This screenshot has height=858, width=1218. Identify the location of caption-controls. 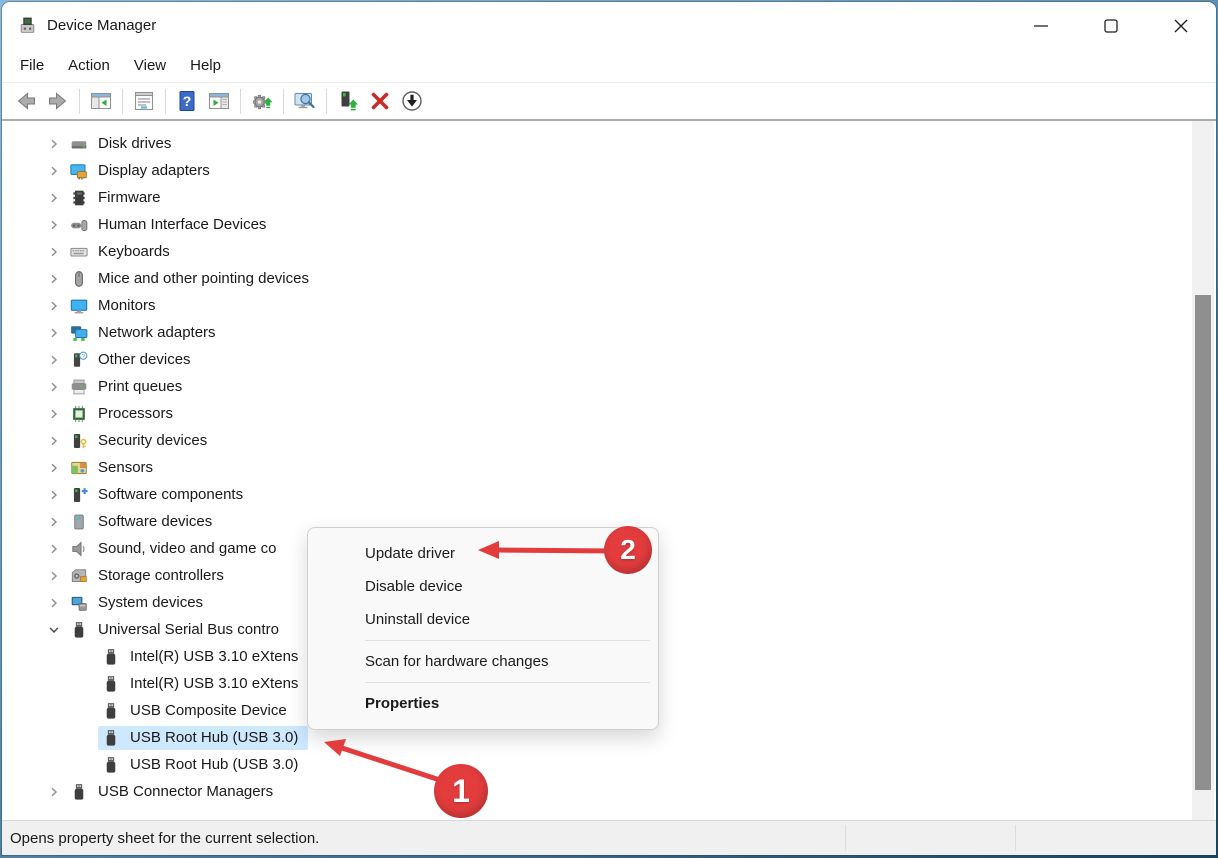
(1111, 25).